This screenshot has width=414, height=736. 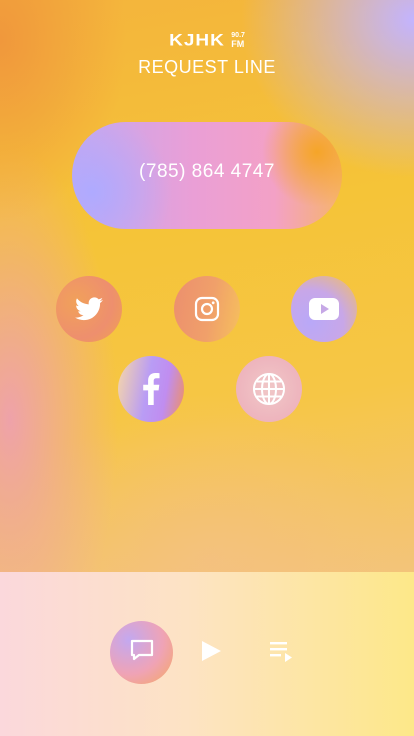 What do you see at coordinates (207, 171) in the screenshot?
I see `phone-number: (785) 864 4747` at bounding box center [207, 171].